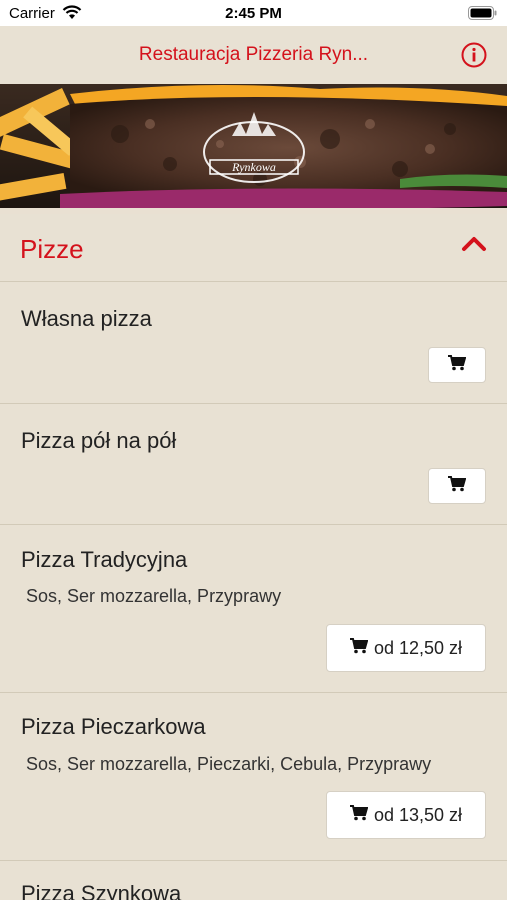 This screenshot has height=900, width=507. I want to click on item-price: od 13,50 zł, so click(418, 814).